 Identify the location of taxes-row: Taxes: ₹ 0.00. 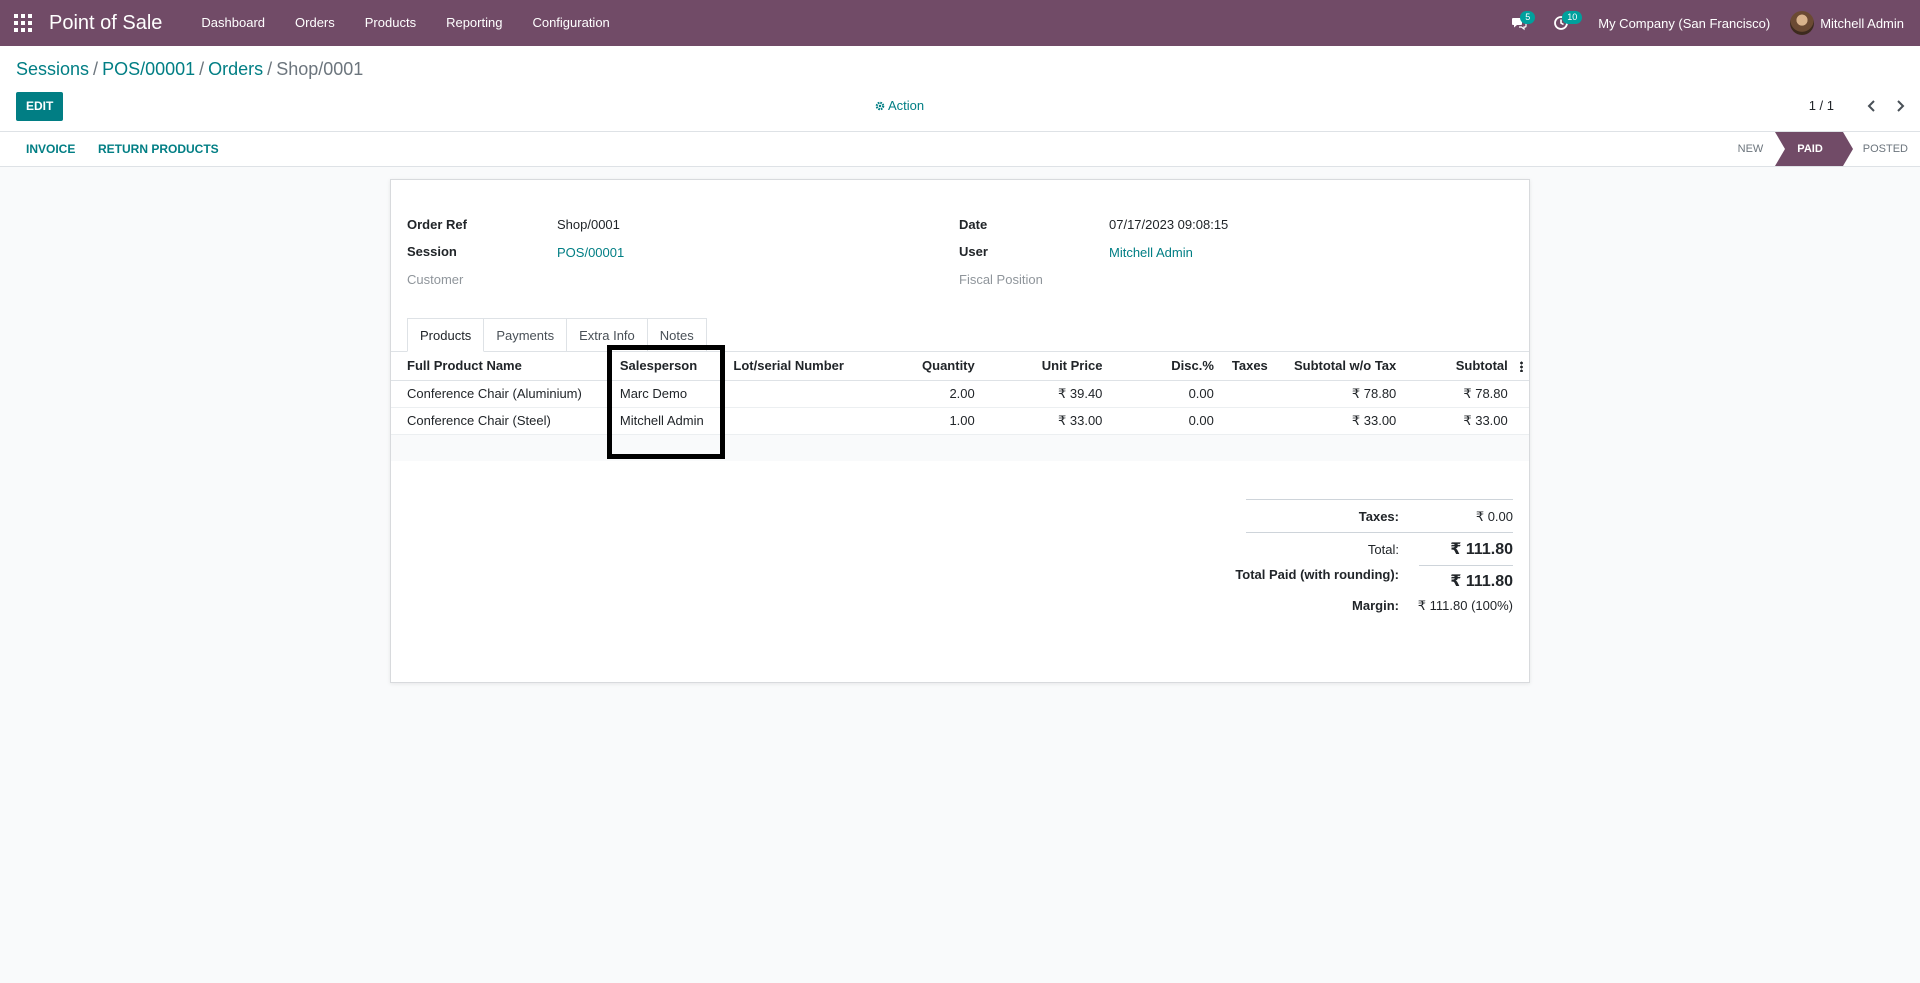
(1379, 519).